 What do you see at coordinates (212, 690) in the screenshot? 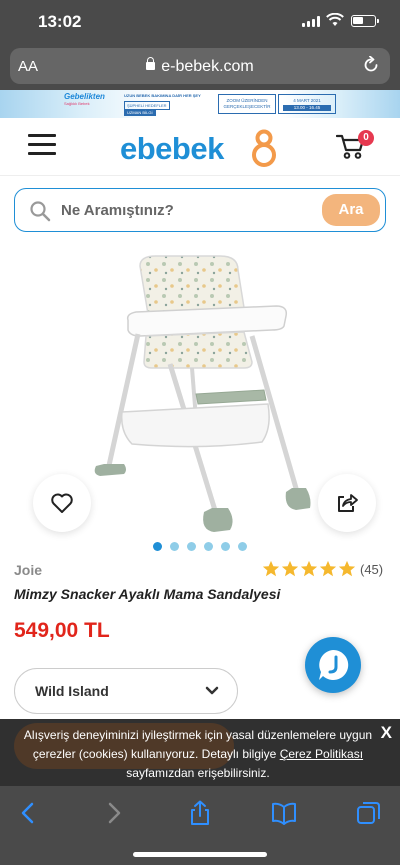
I see `chevron-down-icon` at bounding box center [212, 690].